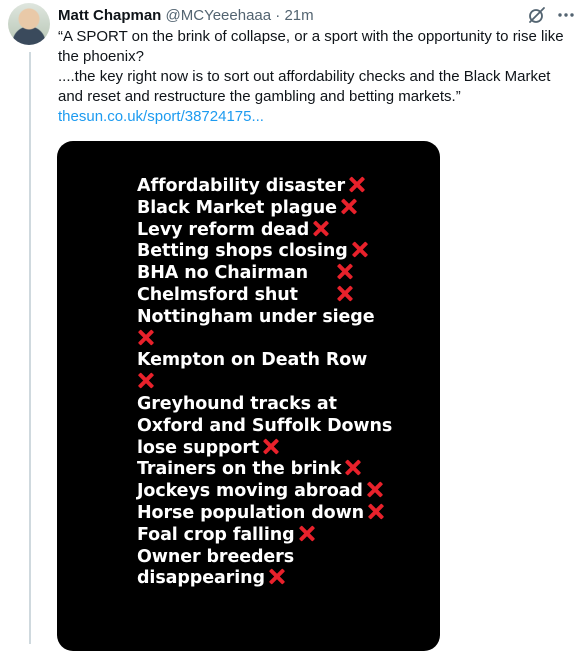 The width and height of the screenshot is (583, 651). What do you see at coordinates (29, 24) in the screenshot?
I see `avatar` at bounding box center [29, 24].